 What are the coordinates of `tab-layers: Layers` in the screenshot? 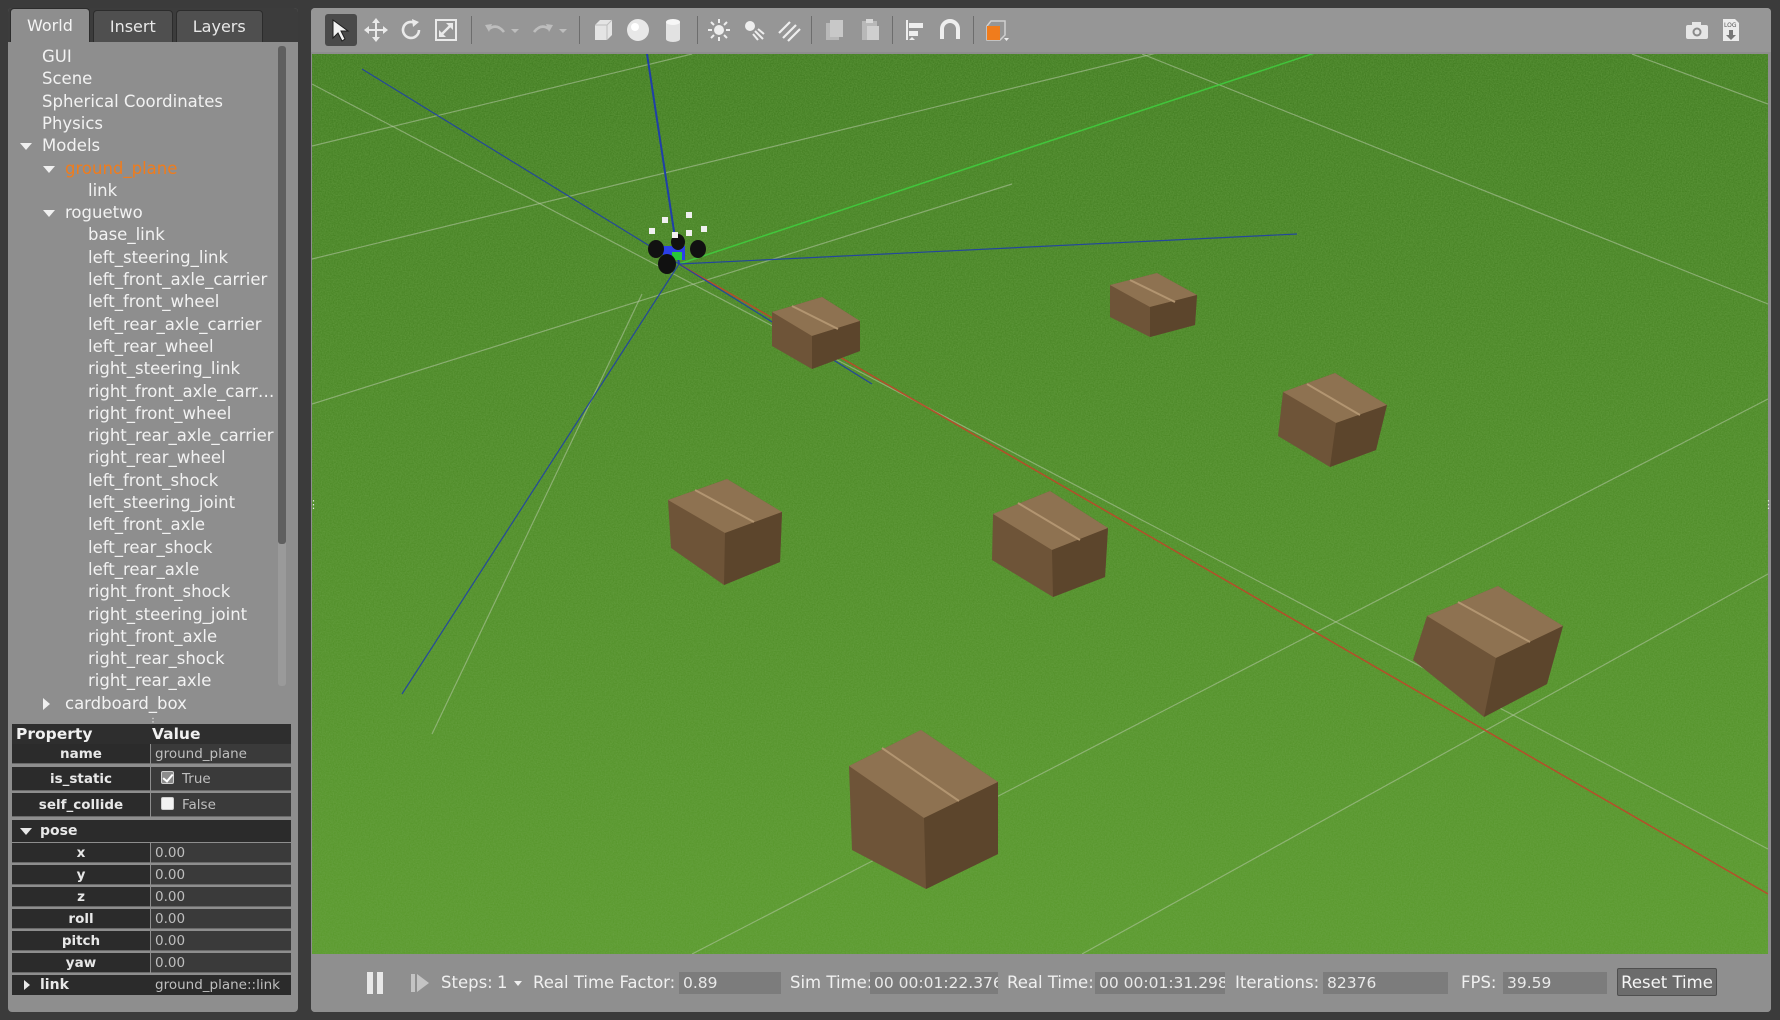 It's located at (219, 26).